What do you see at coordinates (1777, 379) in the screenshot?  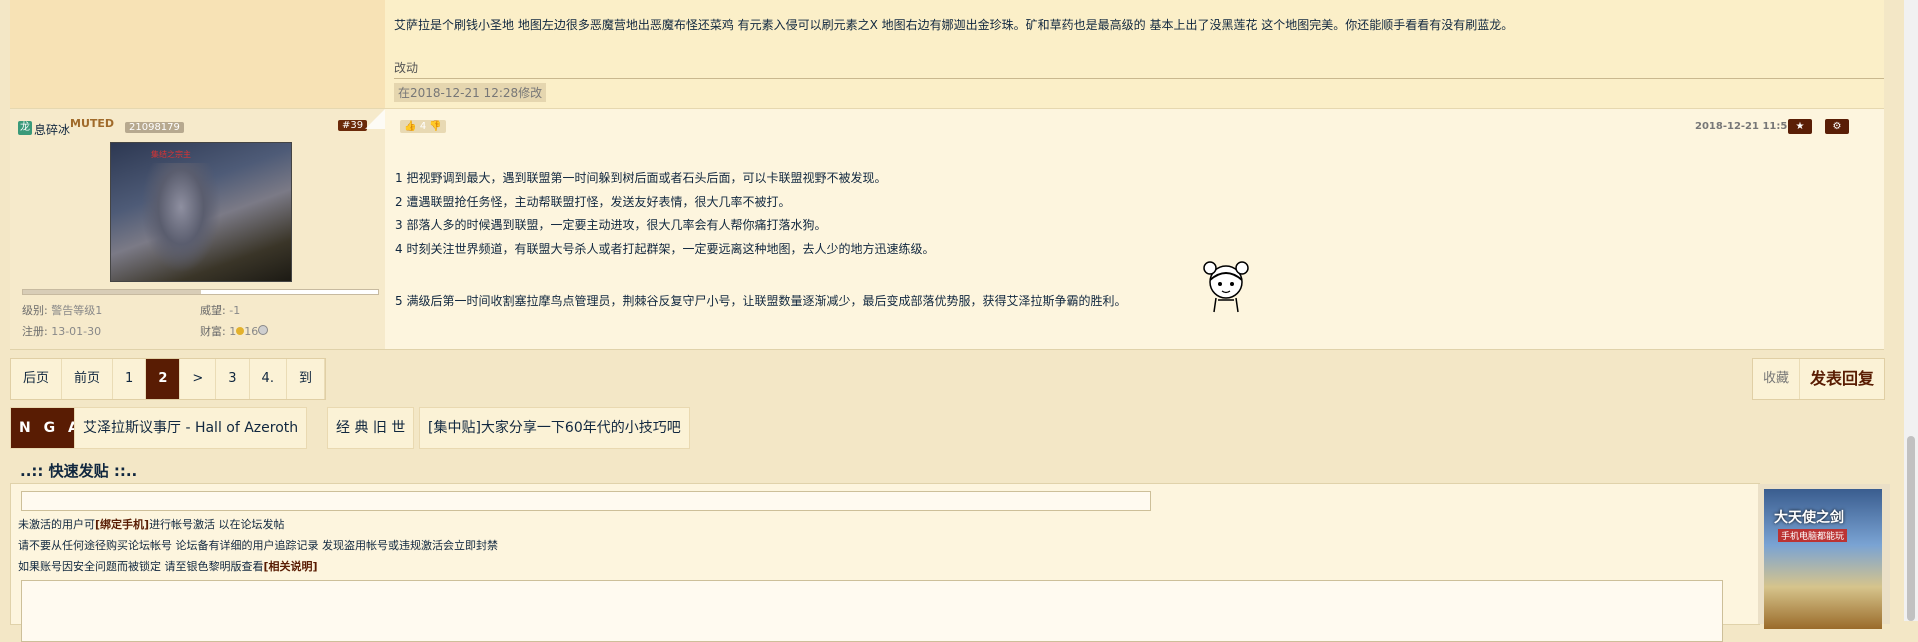 I see `favorite-button: 收藏` at bounding box center [1777, 379].